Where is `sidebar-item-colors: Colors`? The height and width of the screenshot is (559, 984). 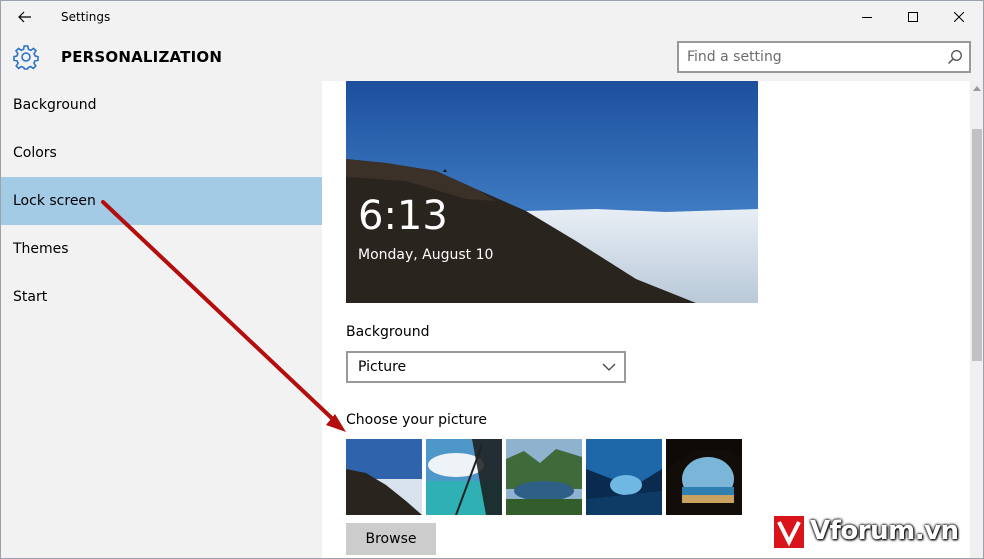
sidebar-item-colors: Colors is located at coordinates (161, 153).